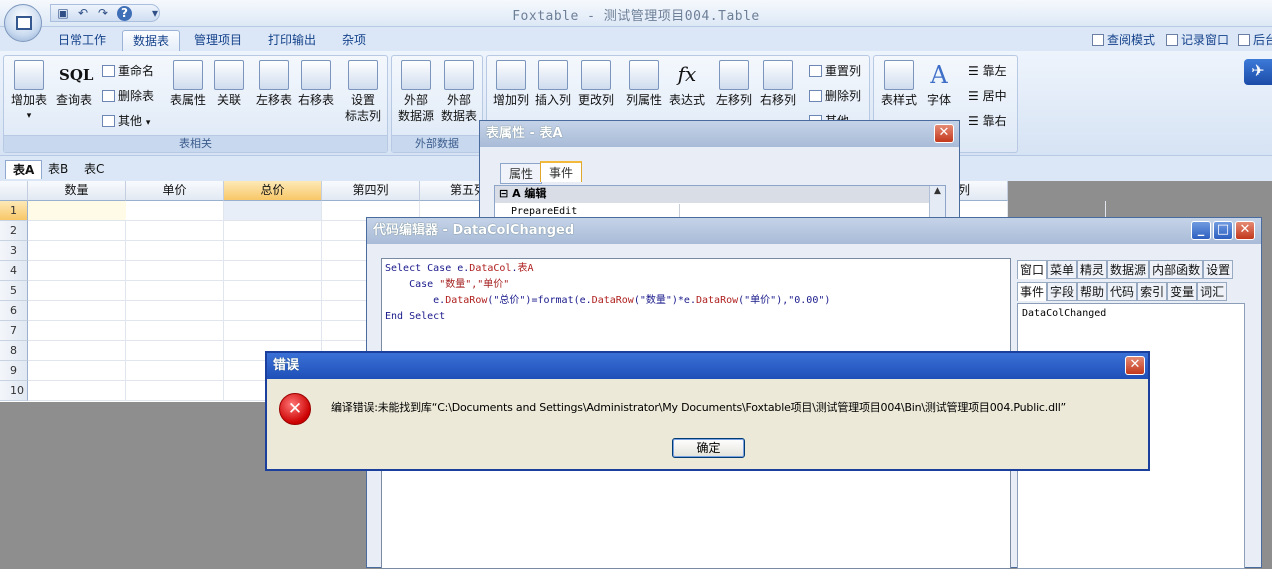  Describe the element at coordinates (835, 71) in the screenshot. I see `reset-column-button: 重置列` at that location.